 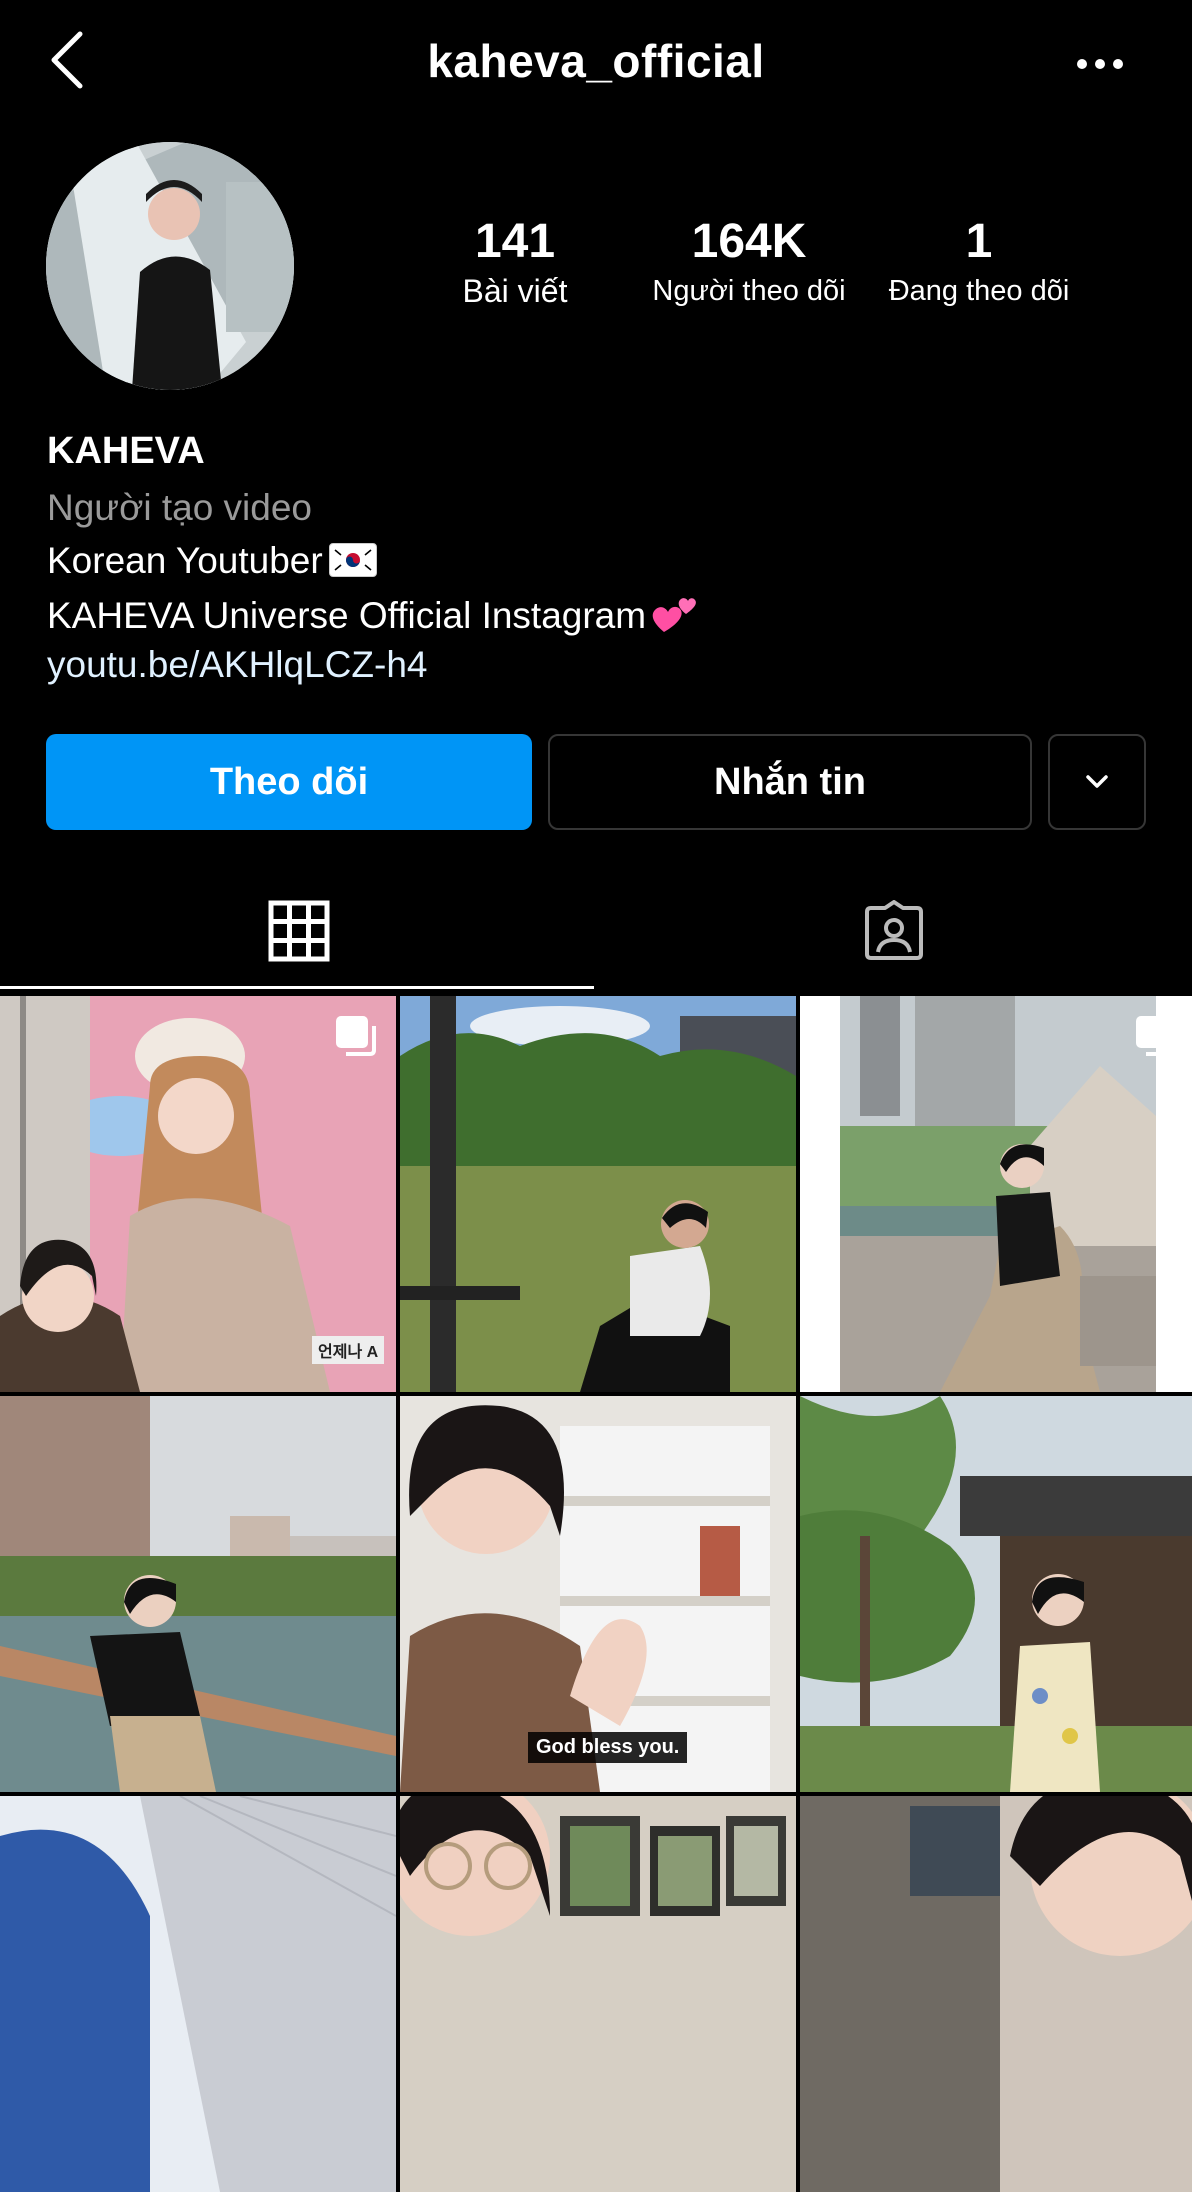 What do you see at coordinates (674, 615) in the screenshot?
I see `two-hearts-icon` at bounding box center [674, 615].